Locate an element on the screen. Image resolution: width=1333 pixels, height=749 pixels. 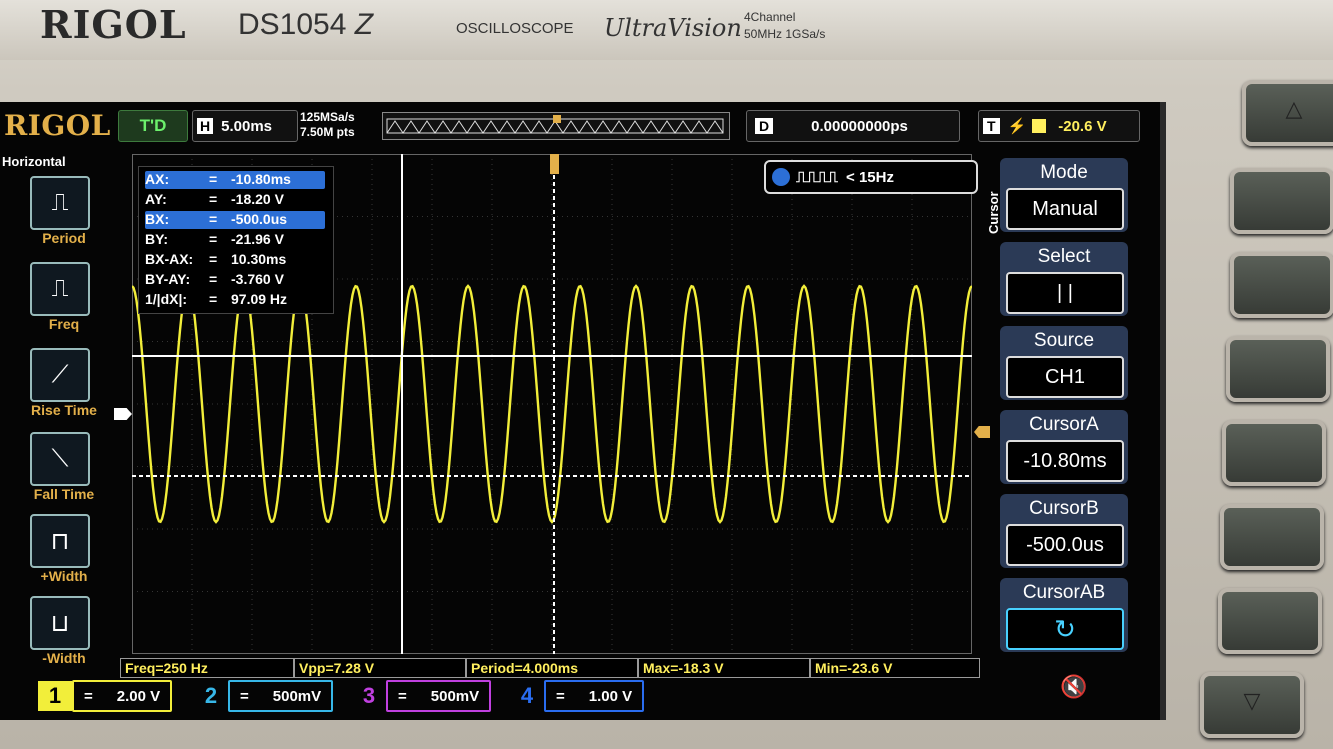
counter-value: < 15Hz is located at coordinates (870, 177).